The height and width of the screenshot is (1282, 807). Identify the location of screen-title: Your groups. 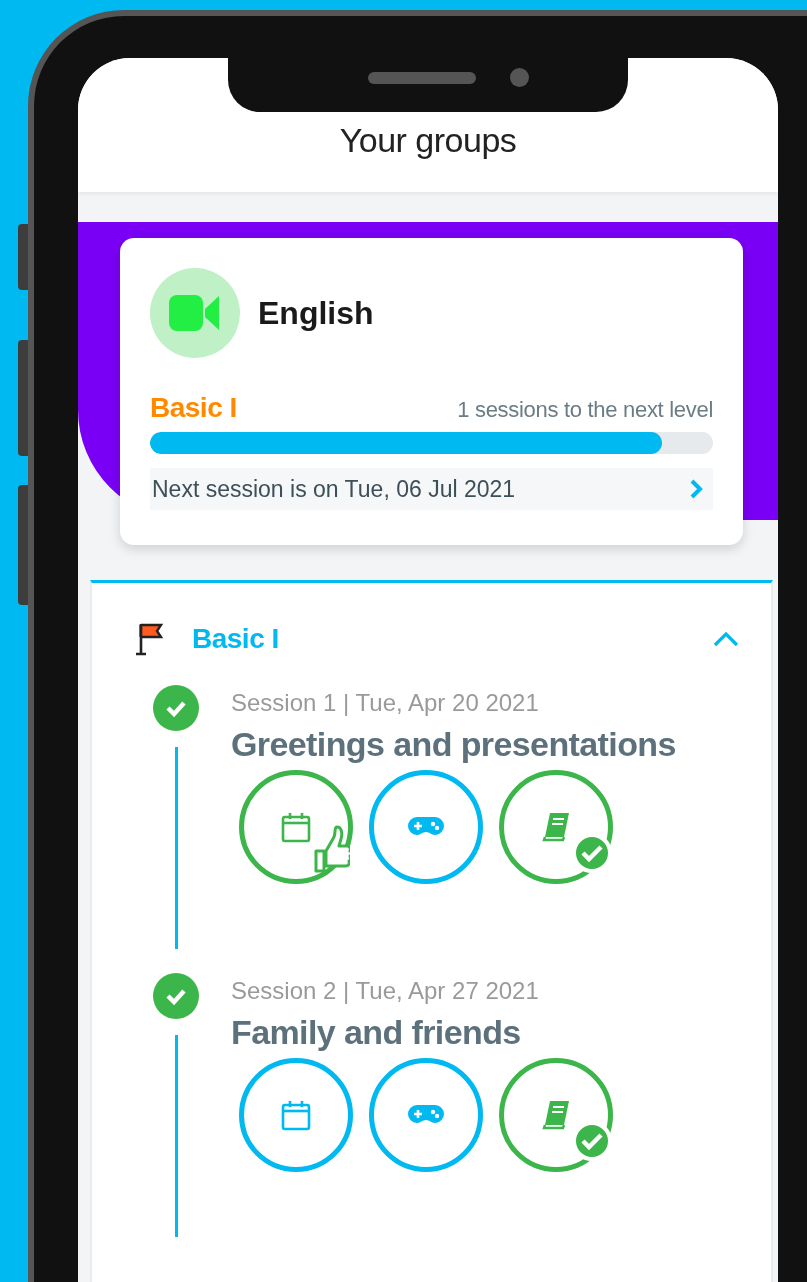
(428, 140).